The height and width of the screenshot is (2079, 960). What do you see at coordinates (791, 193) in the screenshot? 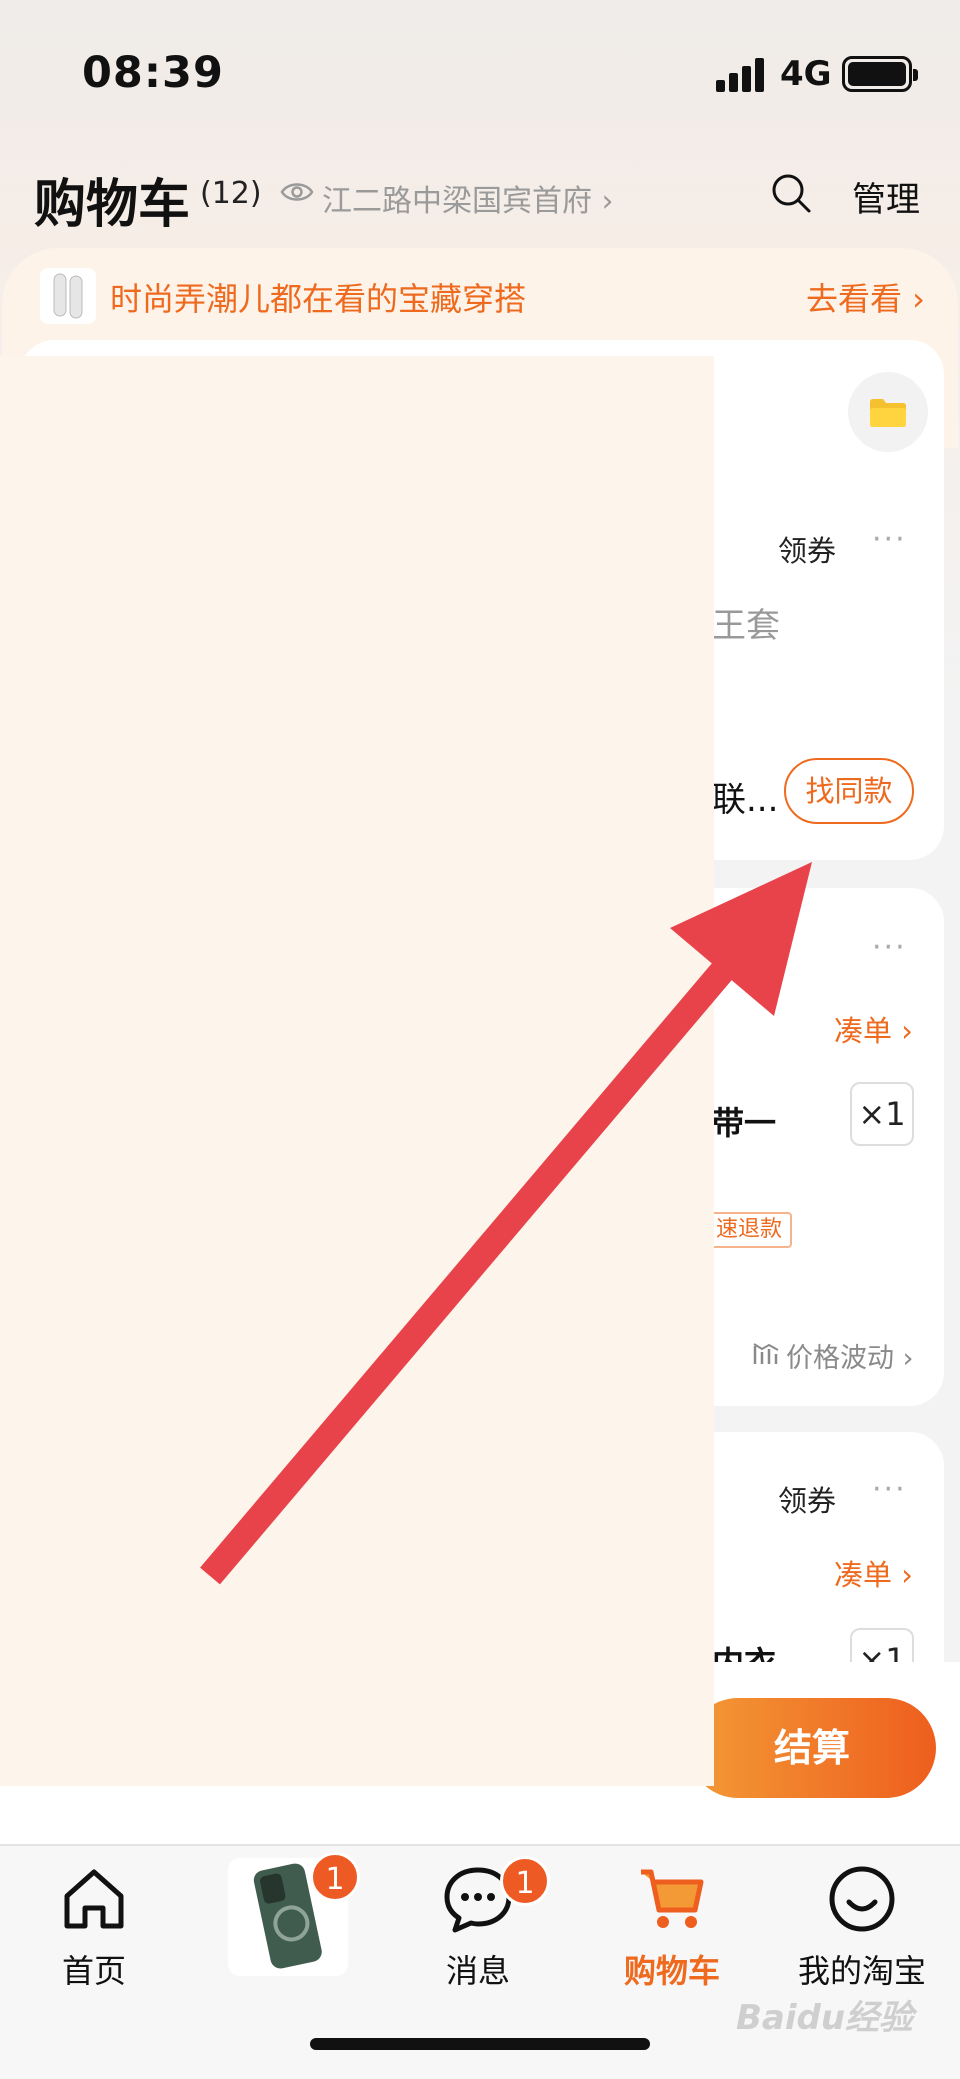
I see `search-icon` at bounding box center [791, 193].